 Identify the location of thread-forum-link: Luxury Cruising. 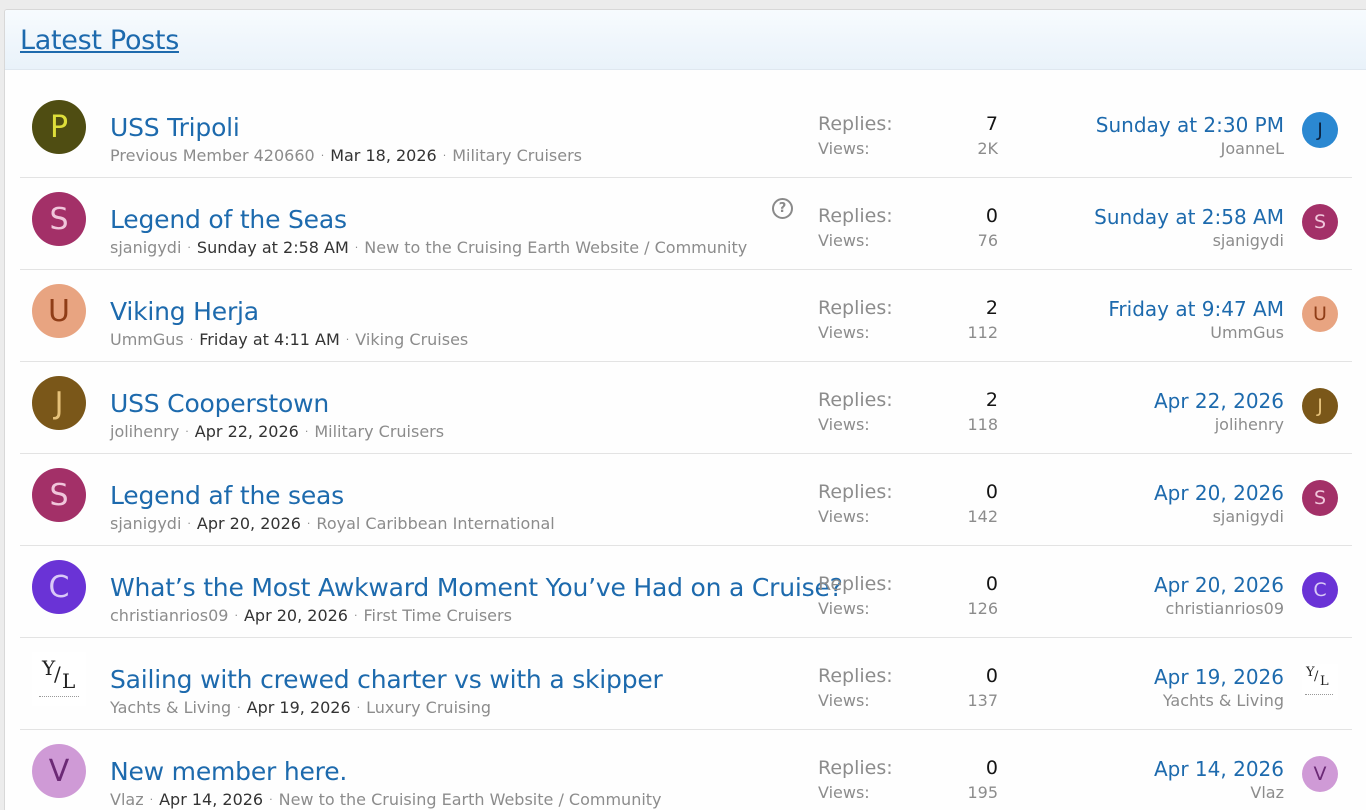
(428, 707).